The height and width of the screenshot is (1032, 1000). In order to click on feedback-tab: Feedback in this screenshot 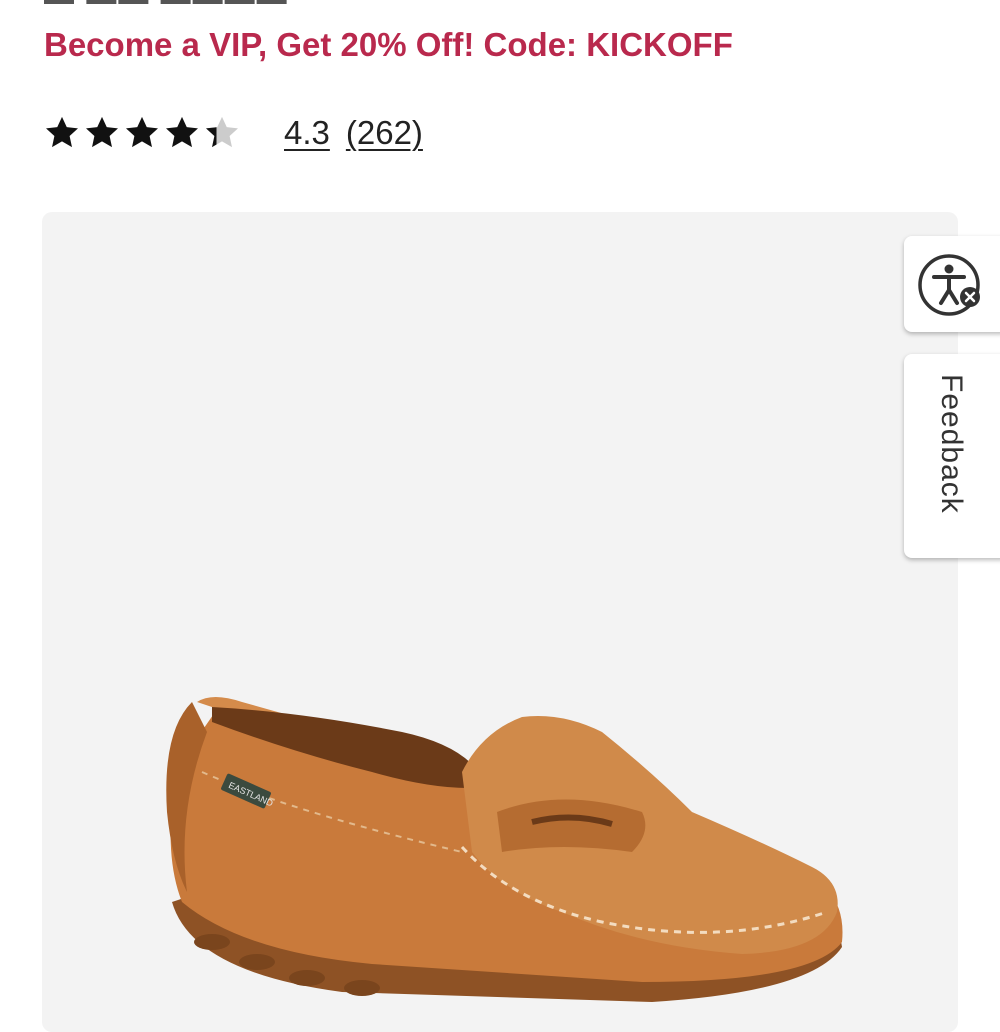, I will do `click(952, 456)`.